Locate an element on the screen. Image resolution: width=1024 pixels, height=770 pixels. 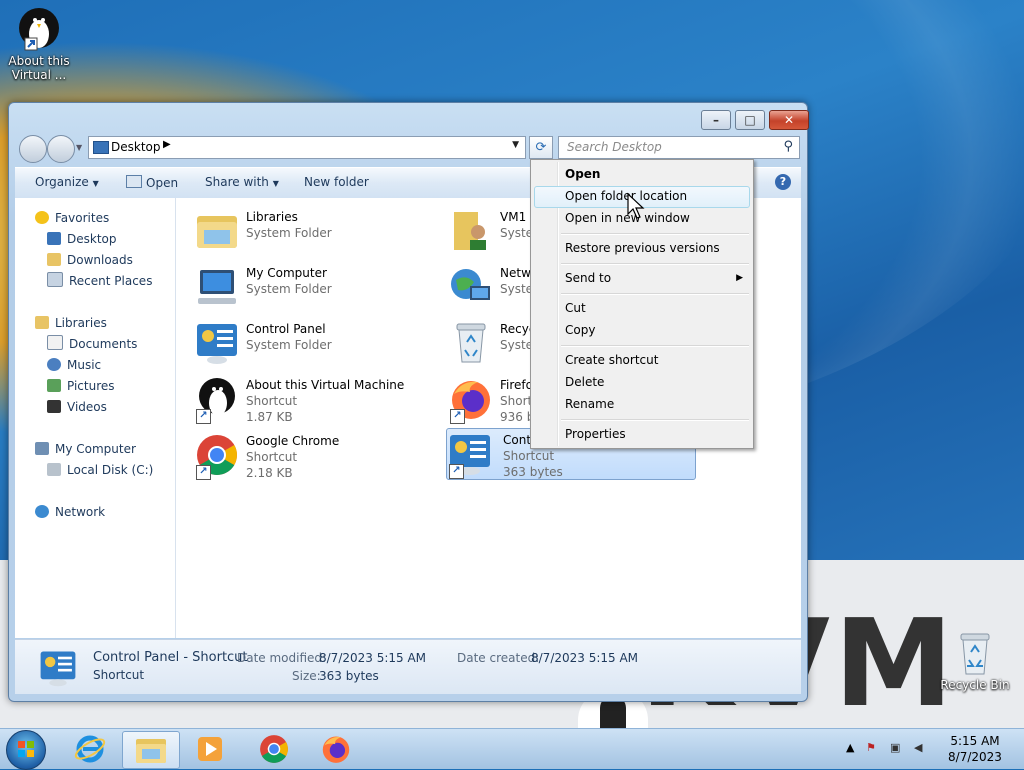
nav-pictures: Pictures is located at coordinates (81, 386).